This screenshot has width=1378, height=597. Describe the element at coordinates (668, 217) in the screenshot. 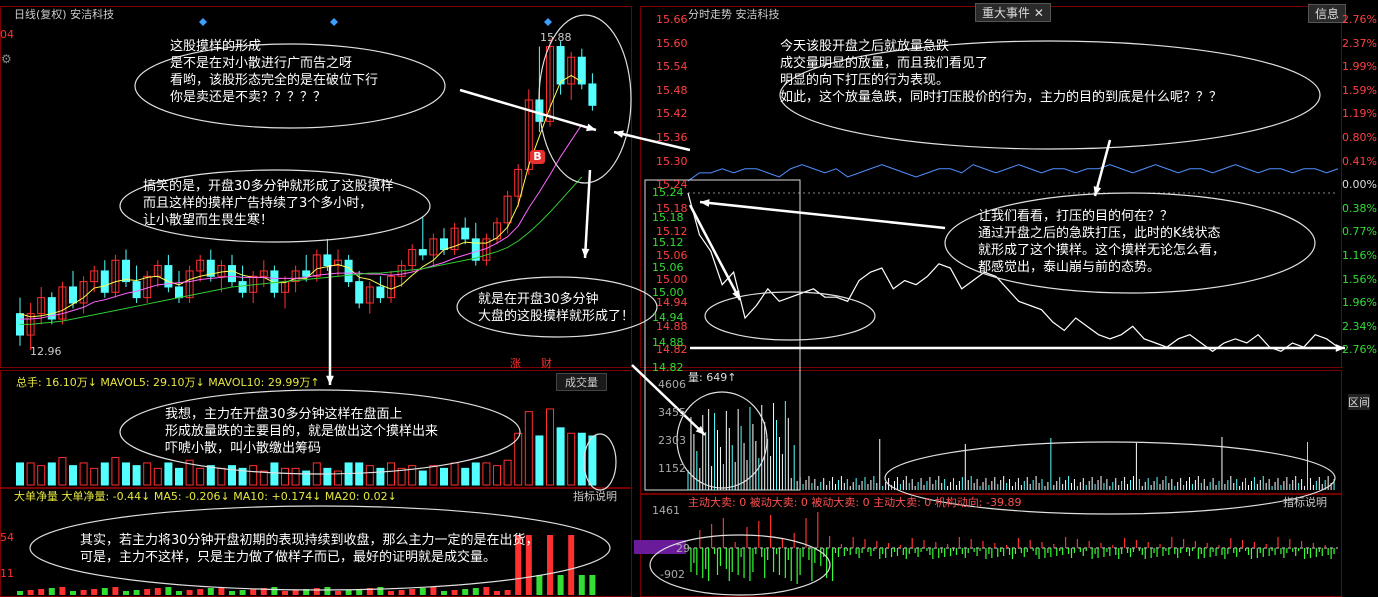

I see `inset-axis-label: 15.18` at that location.